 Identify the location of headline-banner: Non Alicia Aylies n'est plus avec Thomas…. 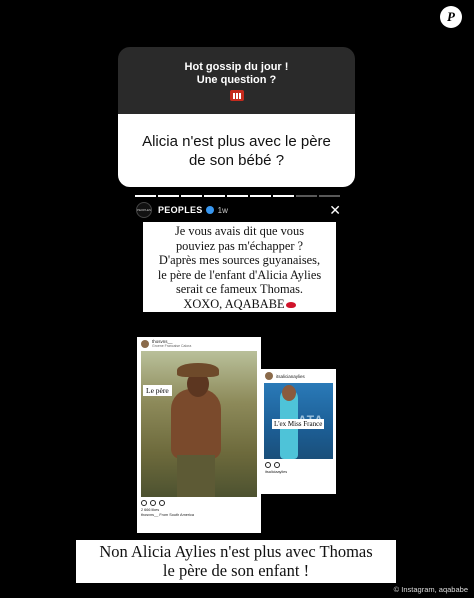
(236, 561).